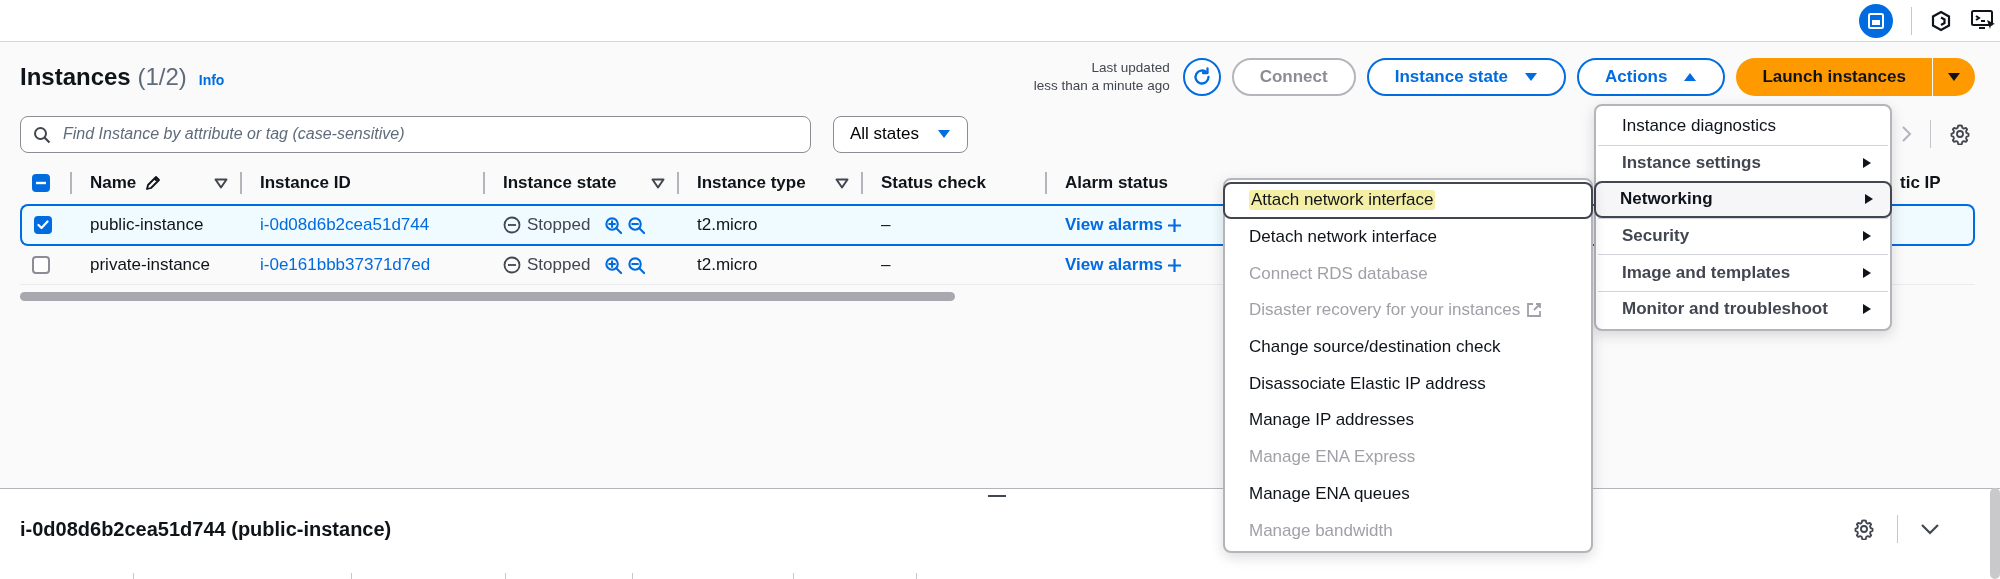 Image resolution: width=2000 pixels, height=579 pixels. I want to click on column-header: Instance ID, so click(305, 183).